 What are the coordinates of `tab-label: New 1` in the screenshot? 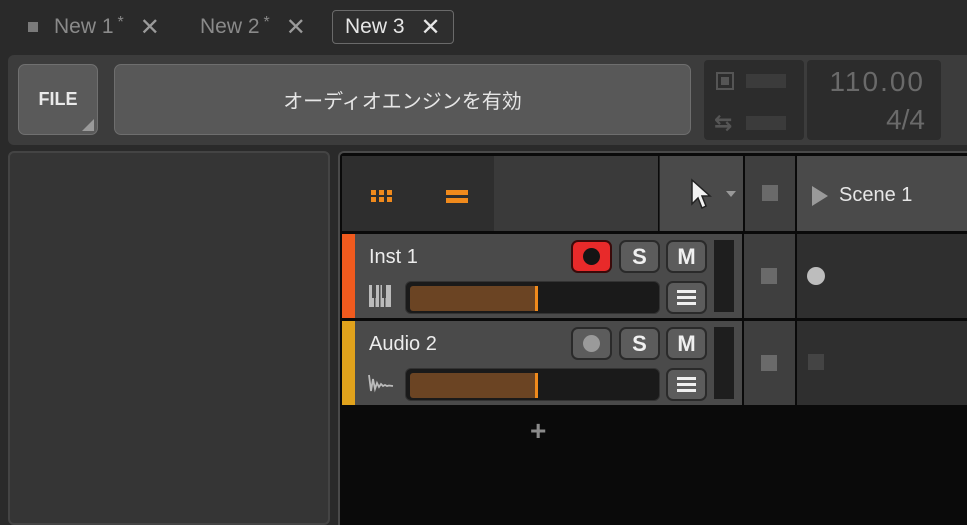 It's located at (84, 26).